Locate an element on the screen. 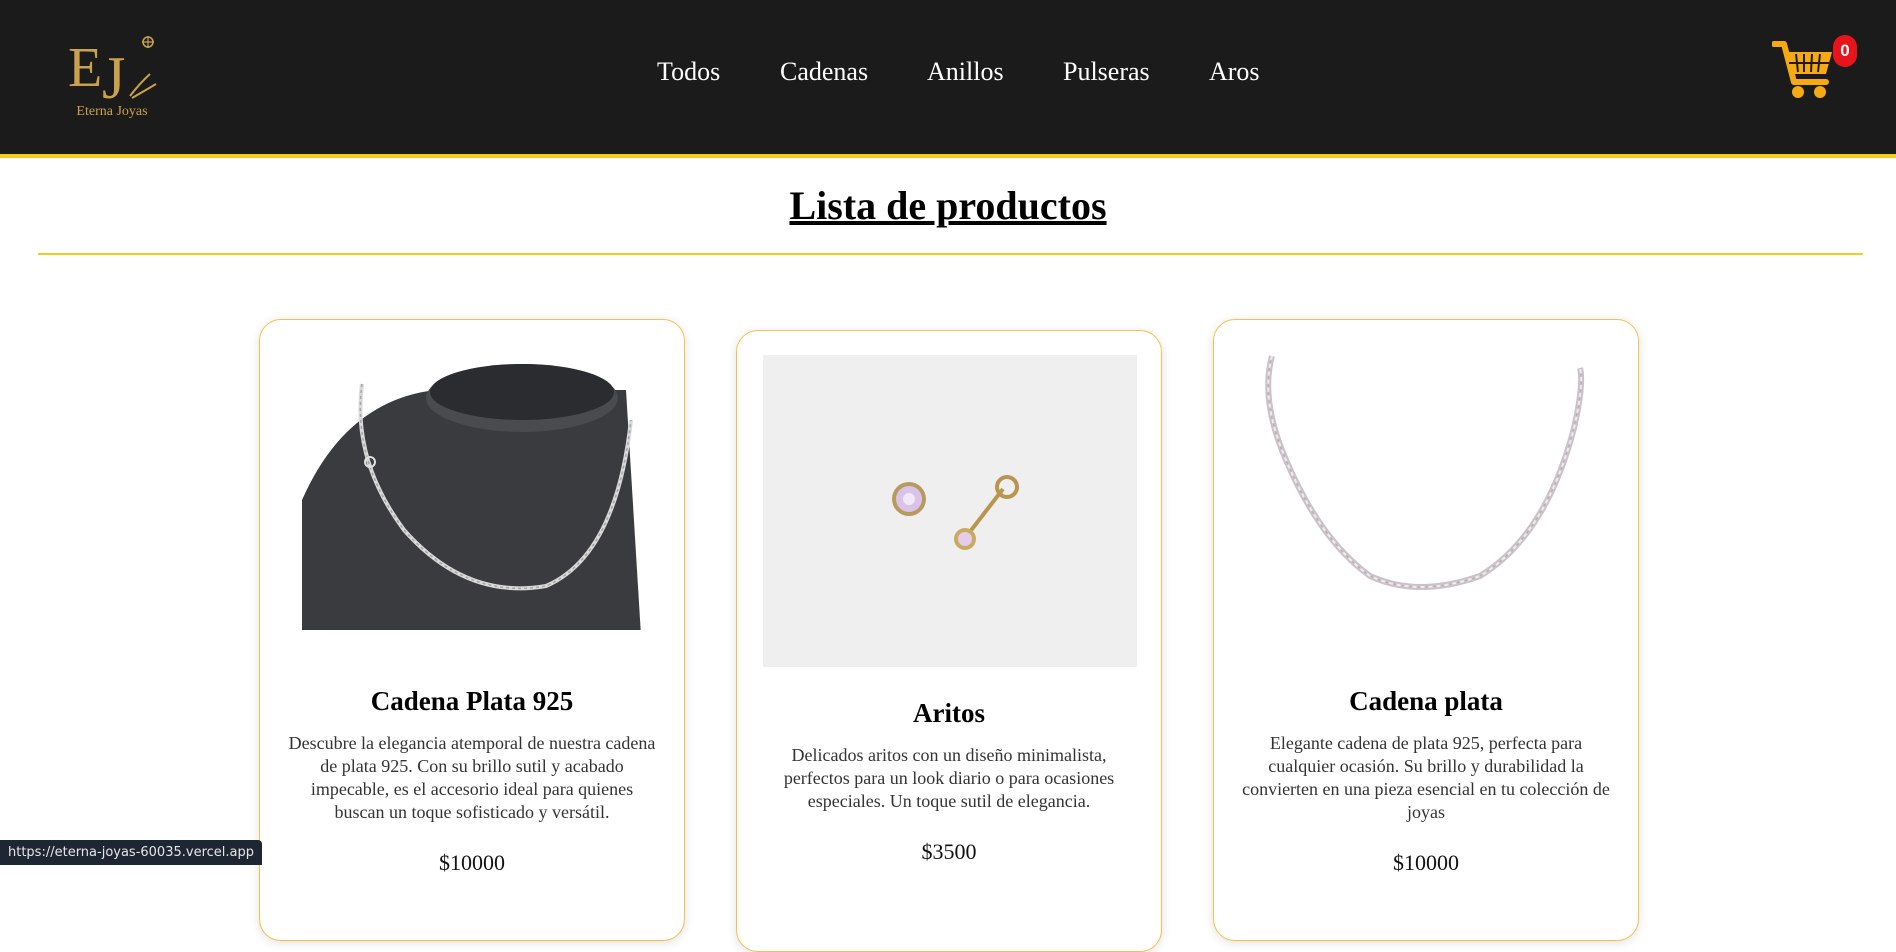 The height and width of the screenshot is (952, 1896). nav-item-aros: Aros is located at coordinates (1234, 72).